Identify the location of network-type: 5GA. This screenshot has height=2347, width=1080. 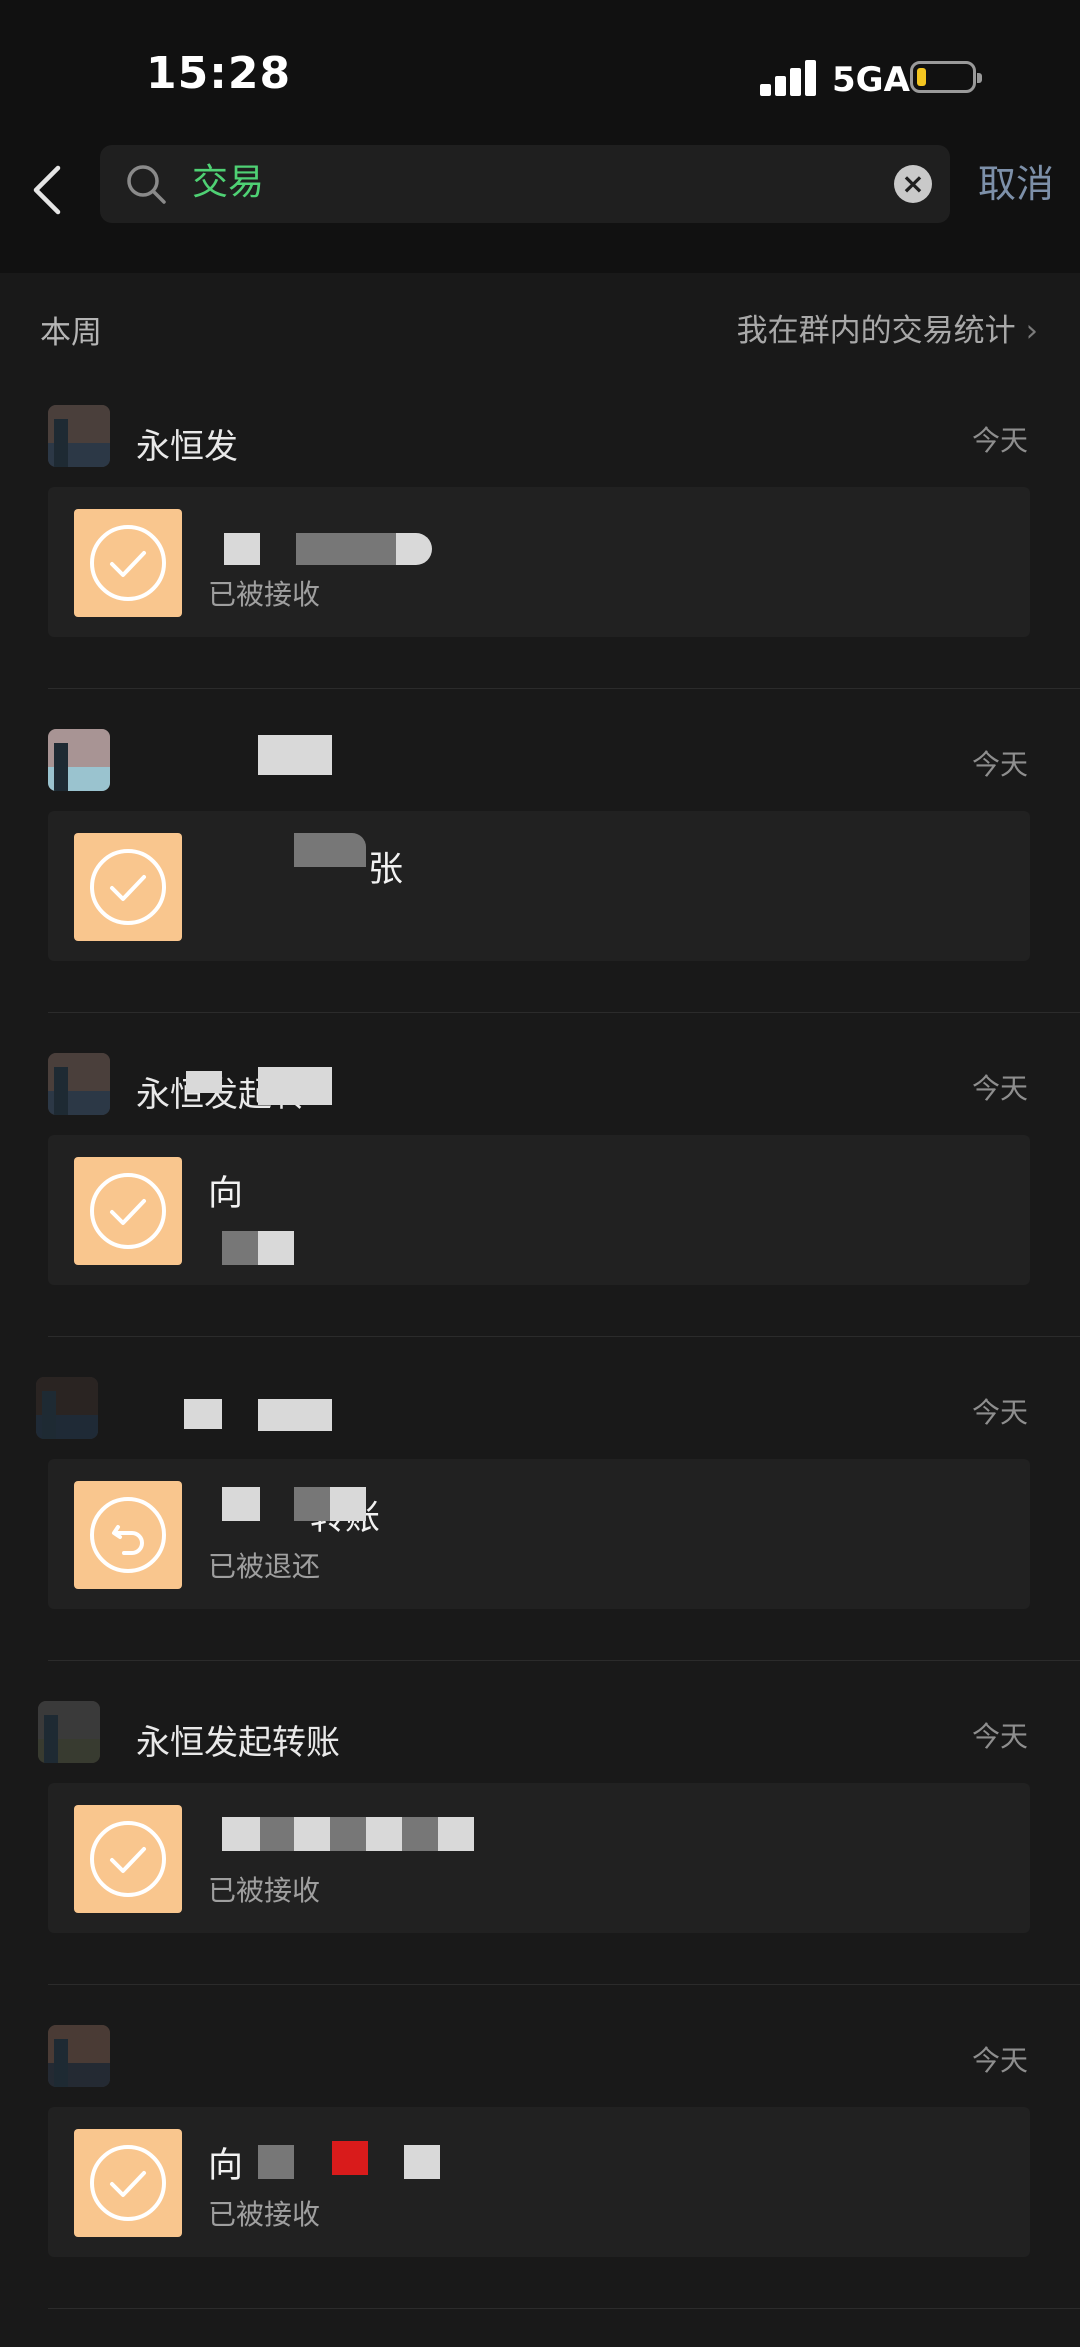
(871, 80).